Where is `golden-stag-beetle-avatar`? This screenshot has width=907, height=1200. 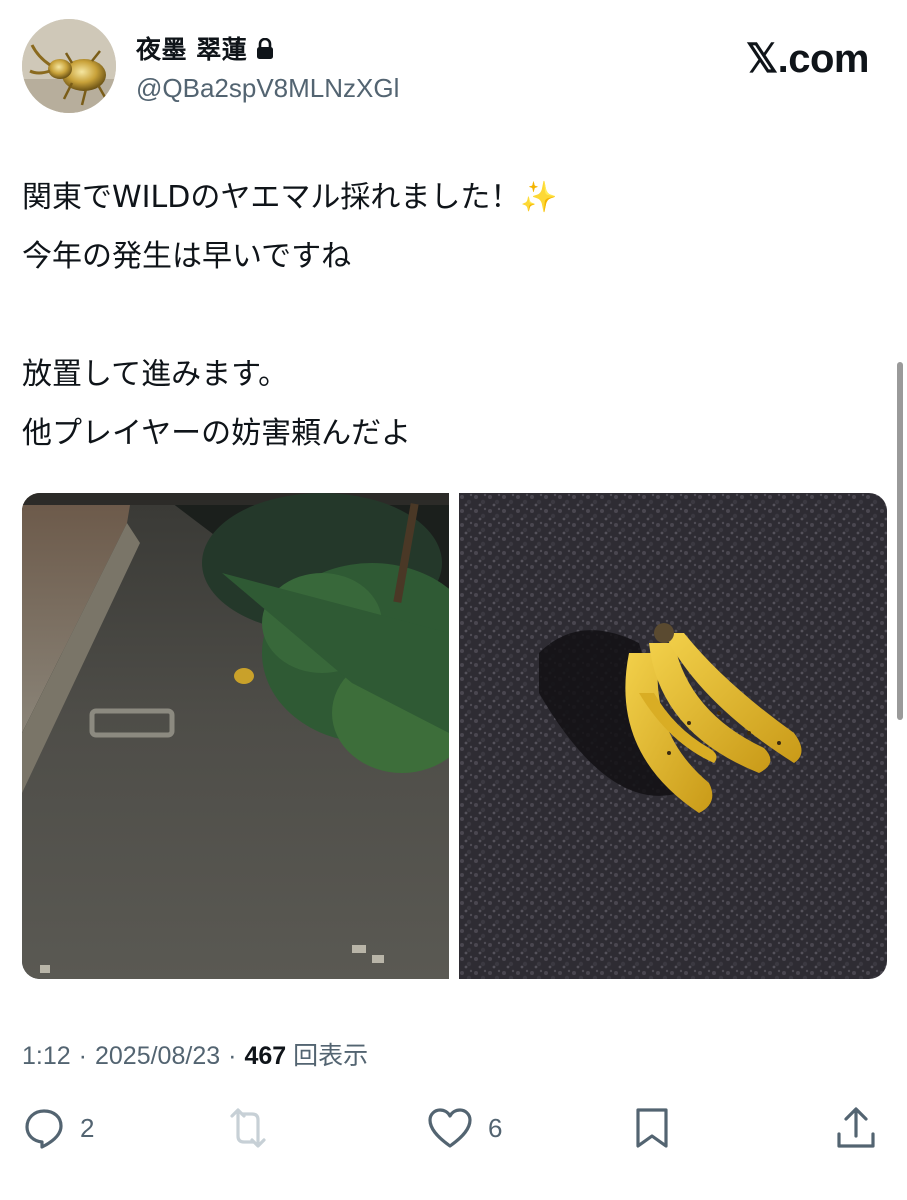 golden-stag-beetle-avatar is located at coordinates (69, 66).